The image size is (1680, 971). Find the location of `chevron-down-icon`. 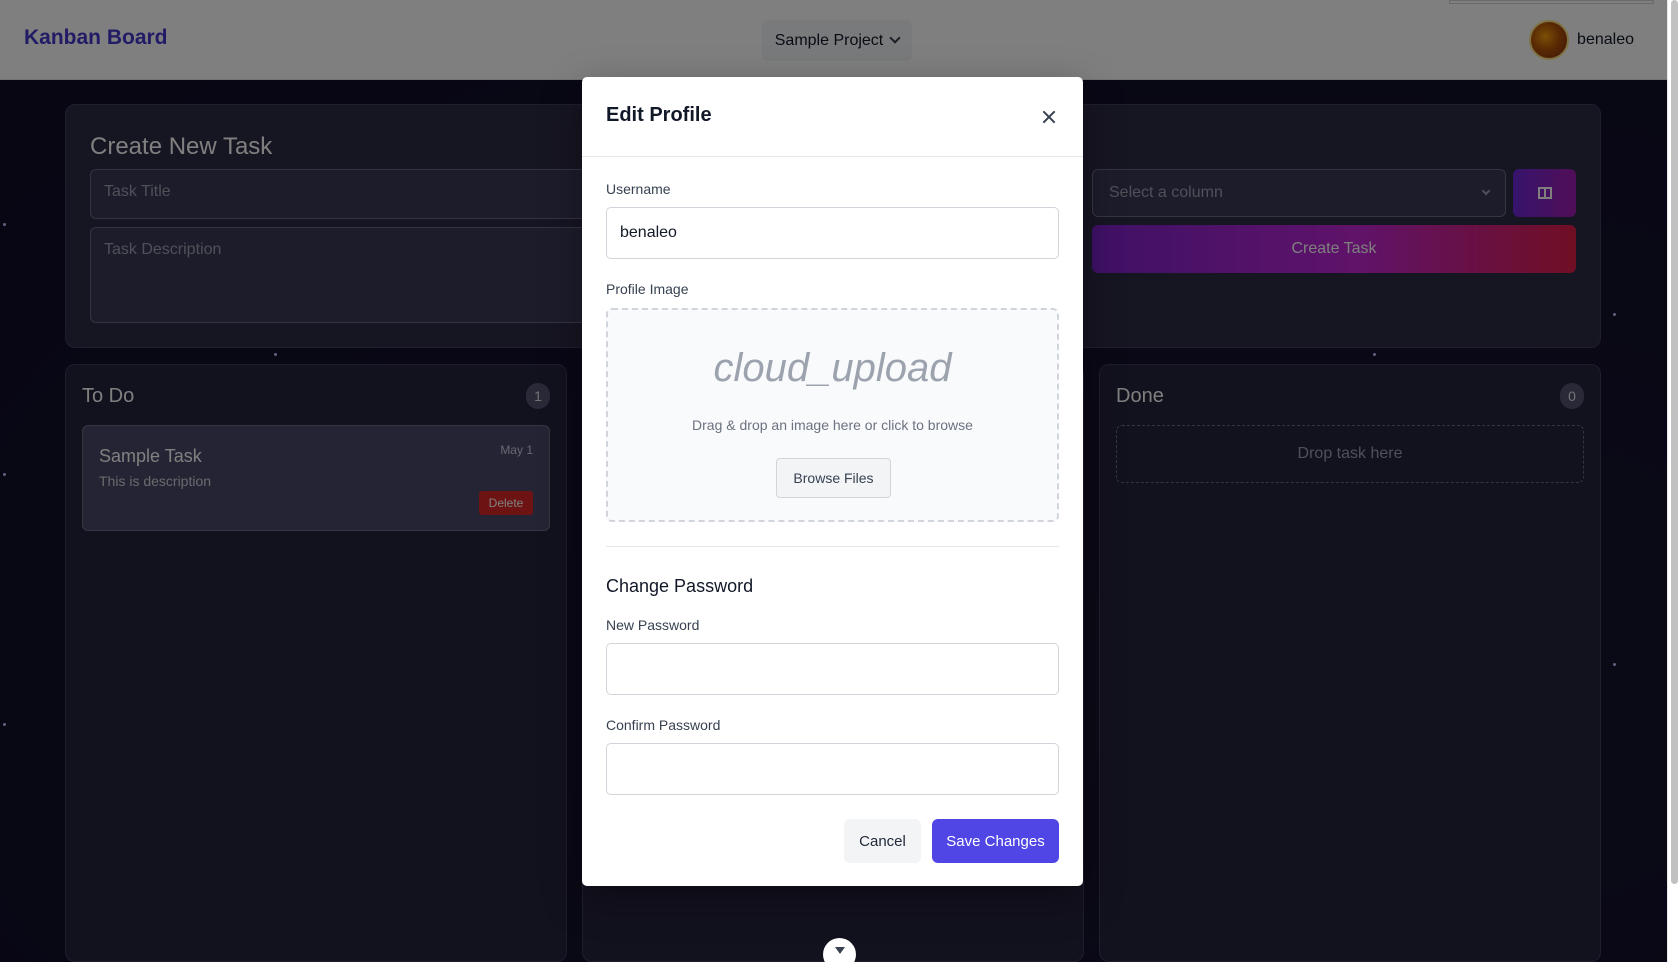

chevron-down-icon is located at coordinates (839, 950).